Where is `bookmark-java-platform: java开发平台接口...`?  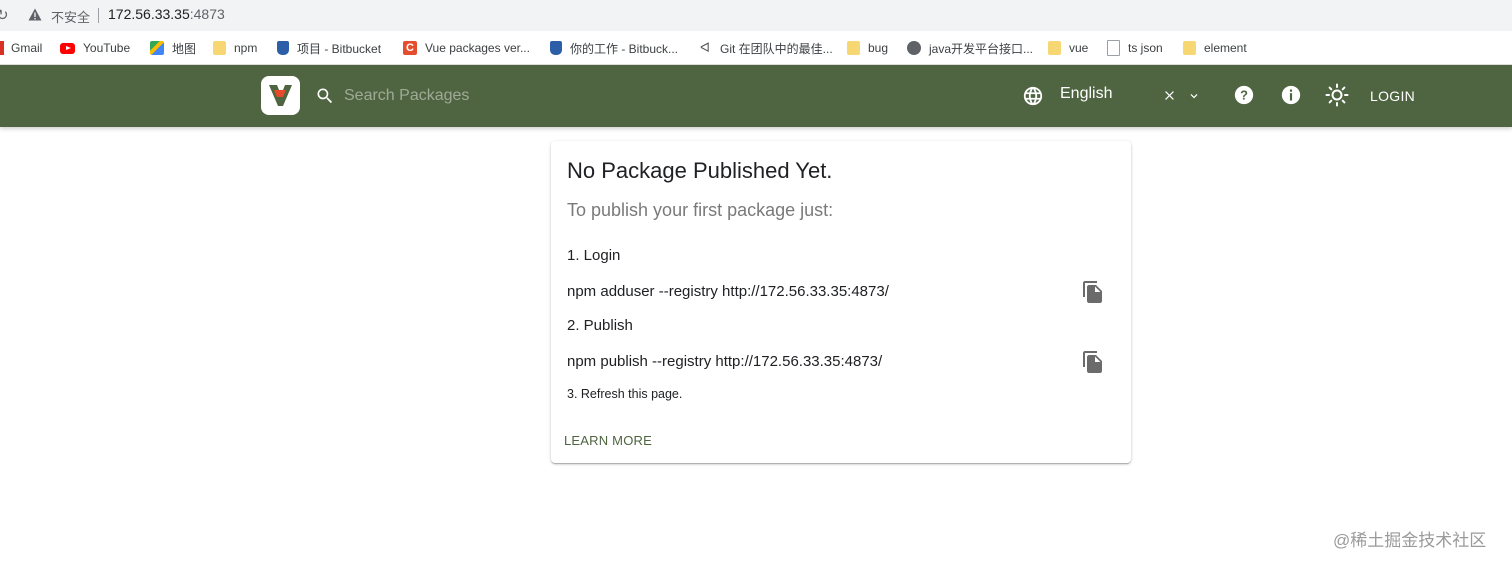
bookmark-java-platform: java开发平台接口... is located at coordinates (970, 48).